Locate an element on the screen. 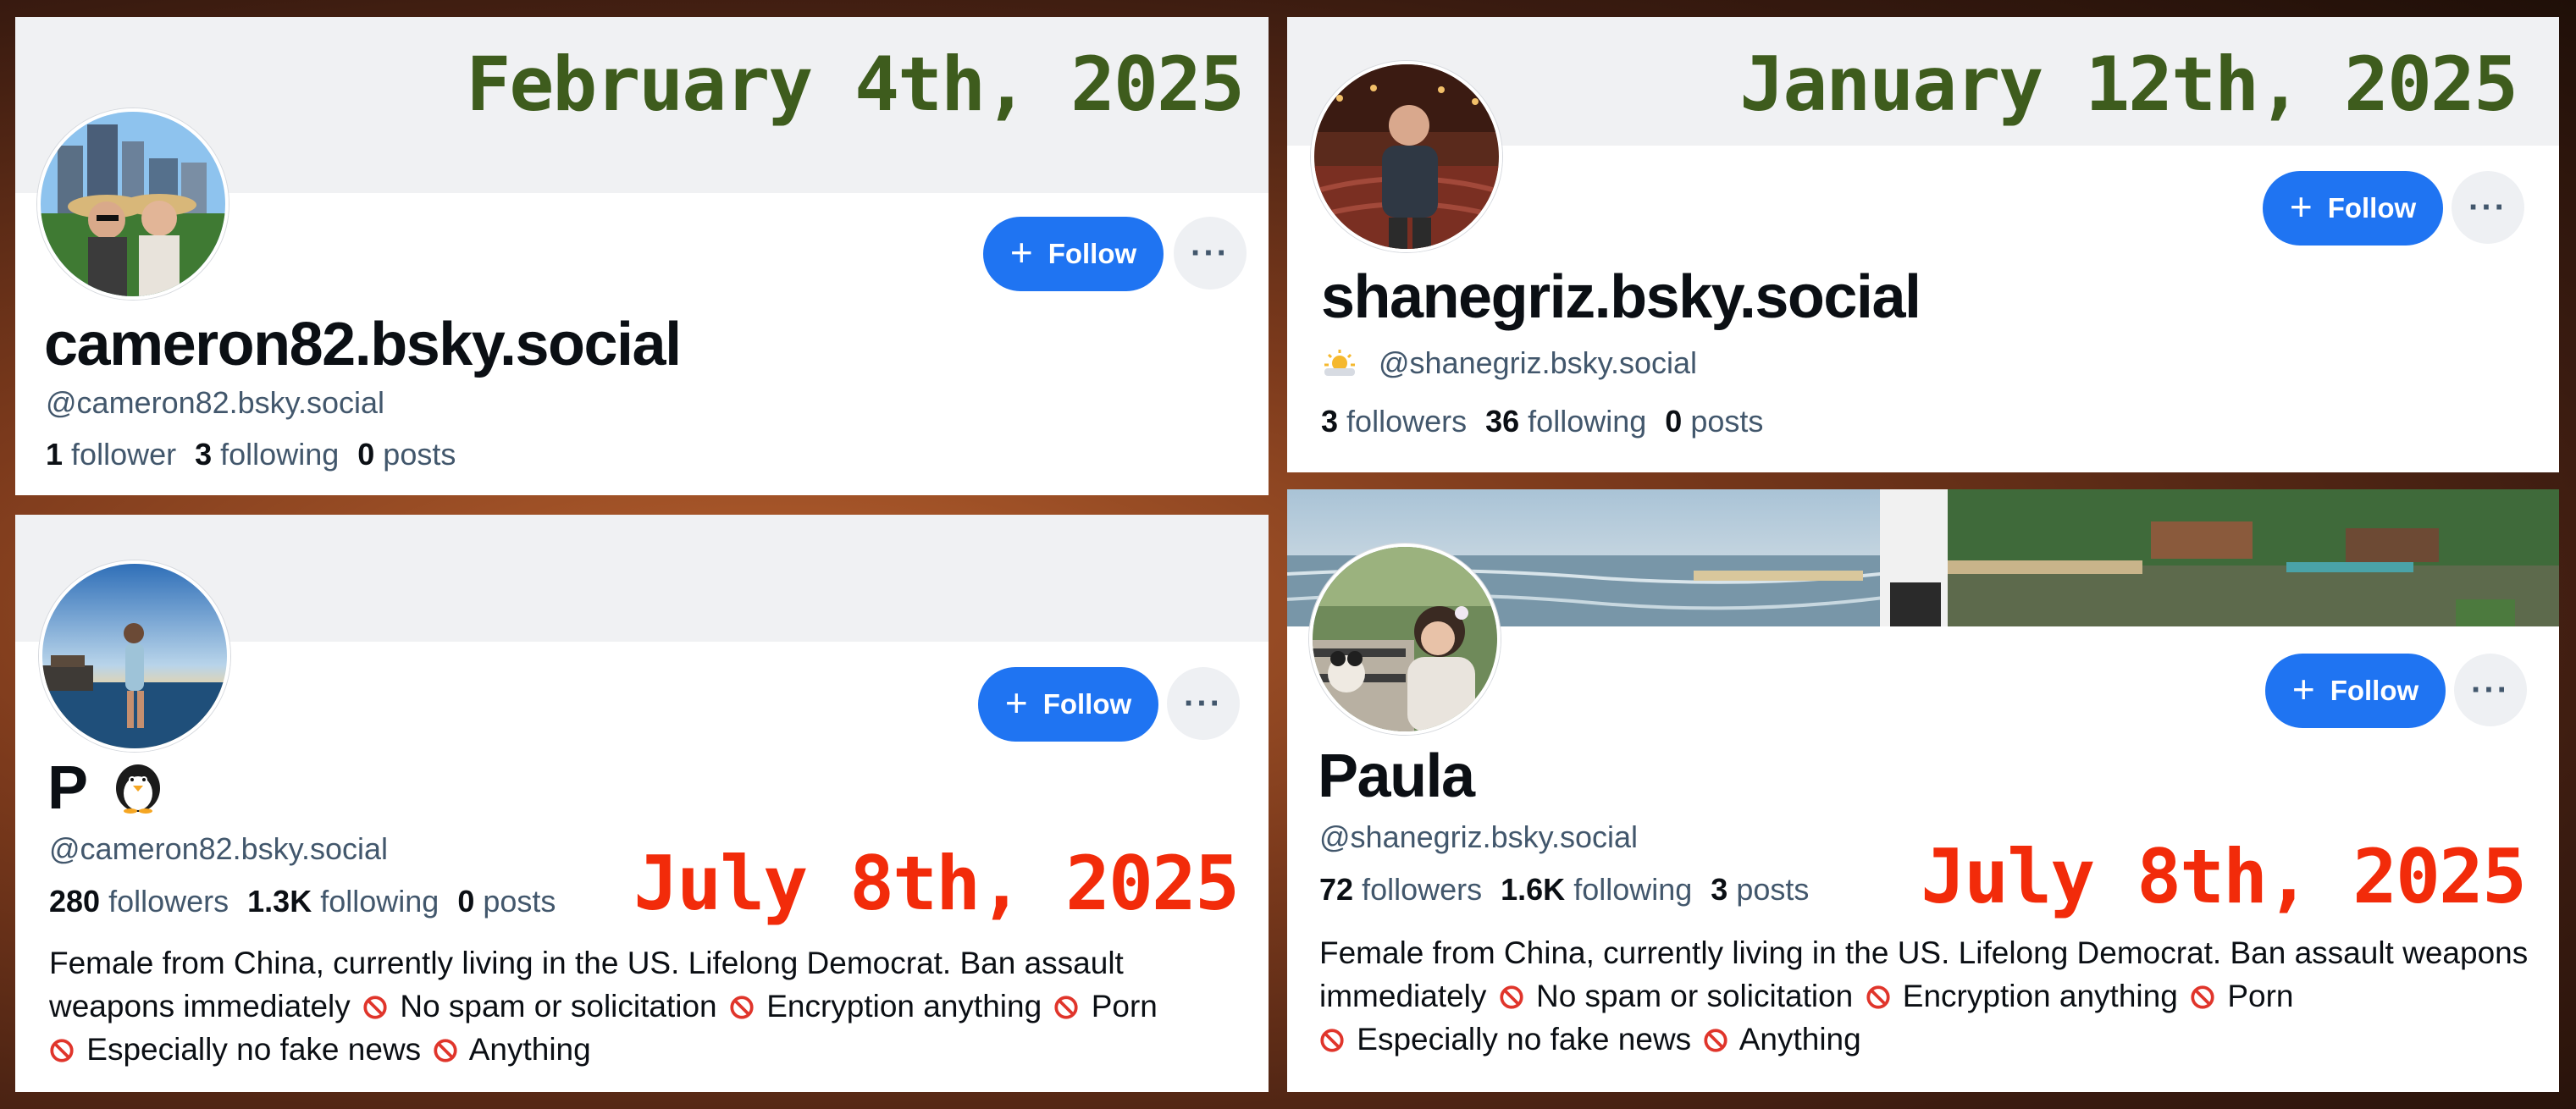 This screenshot has height=1109, width=2576. screenshot-date: February 4th, 2025 is located at coordinates (856, 84).